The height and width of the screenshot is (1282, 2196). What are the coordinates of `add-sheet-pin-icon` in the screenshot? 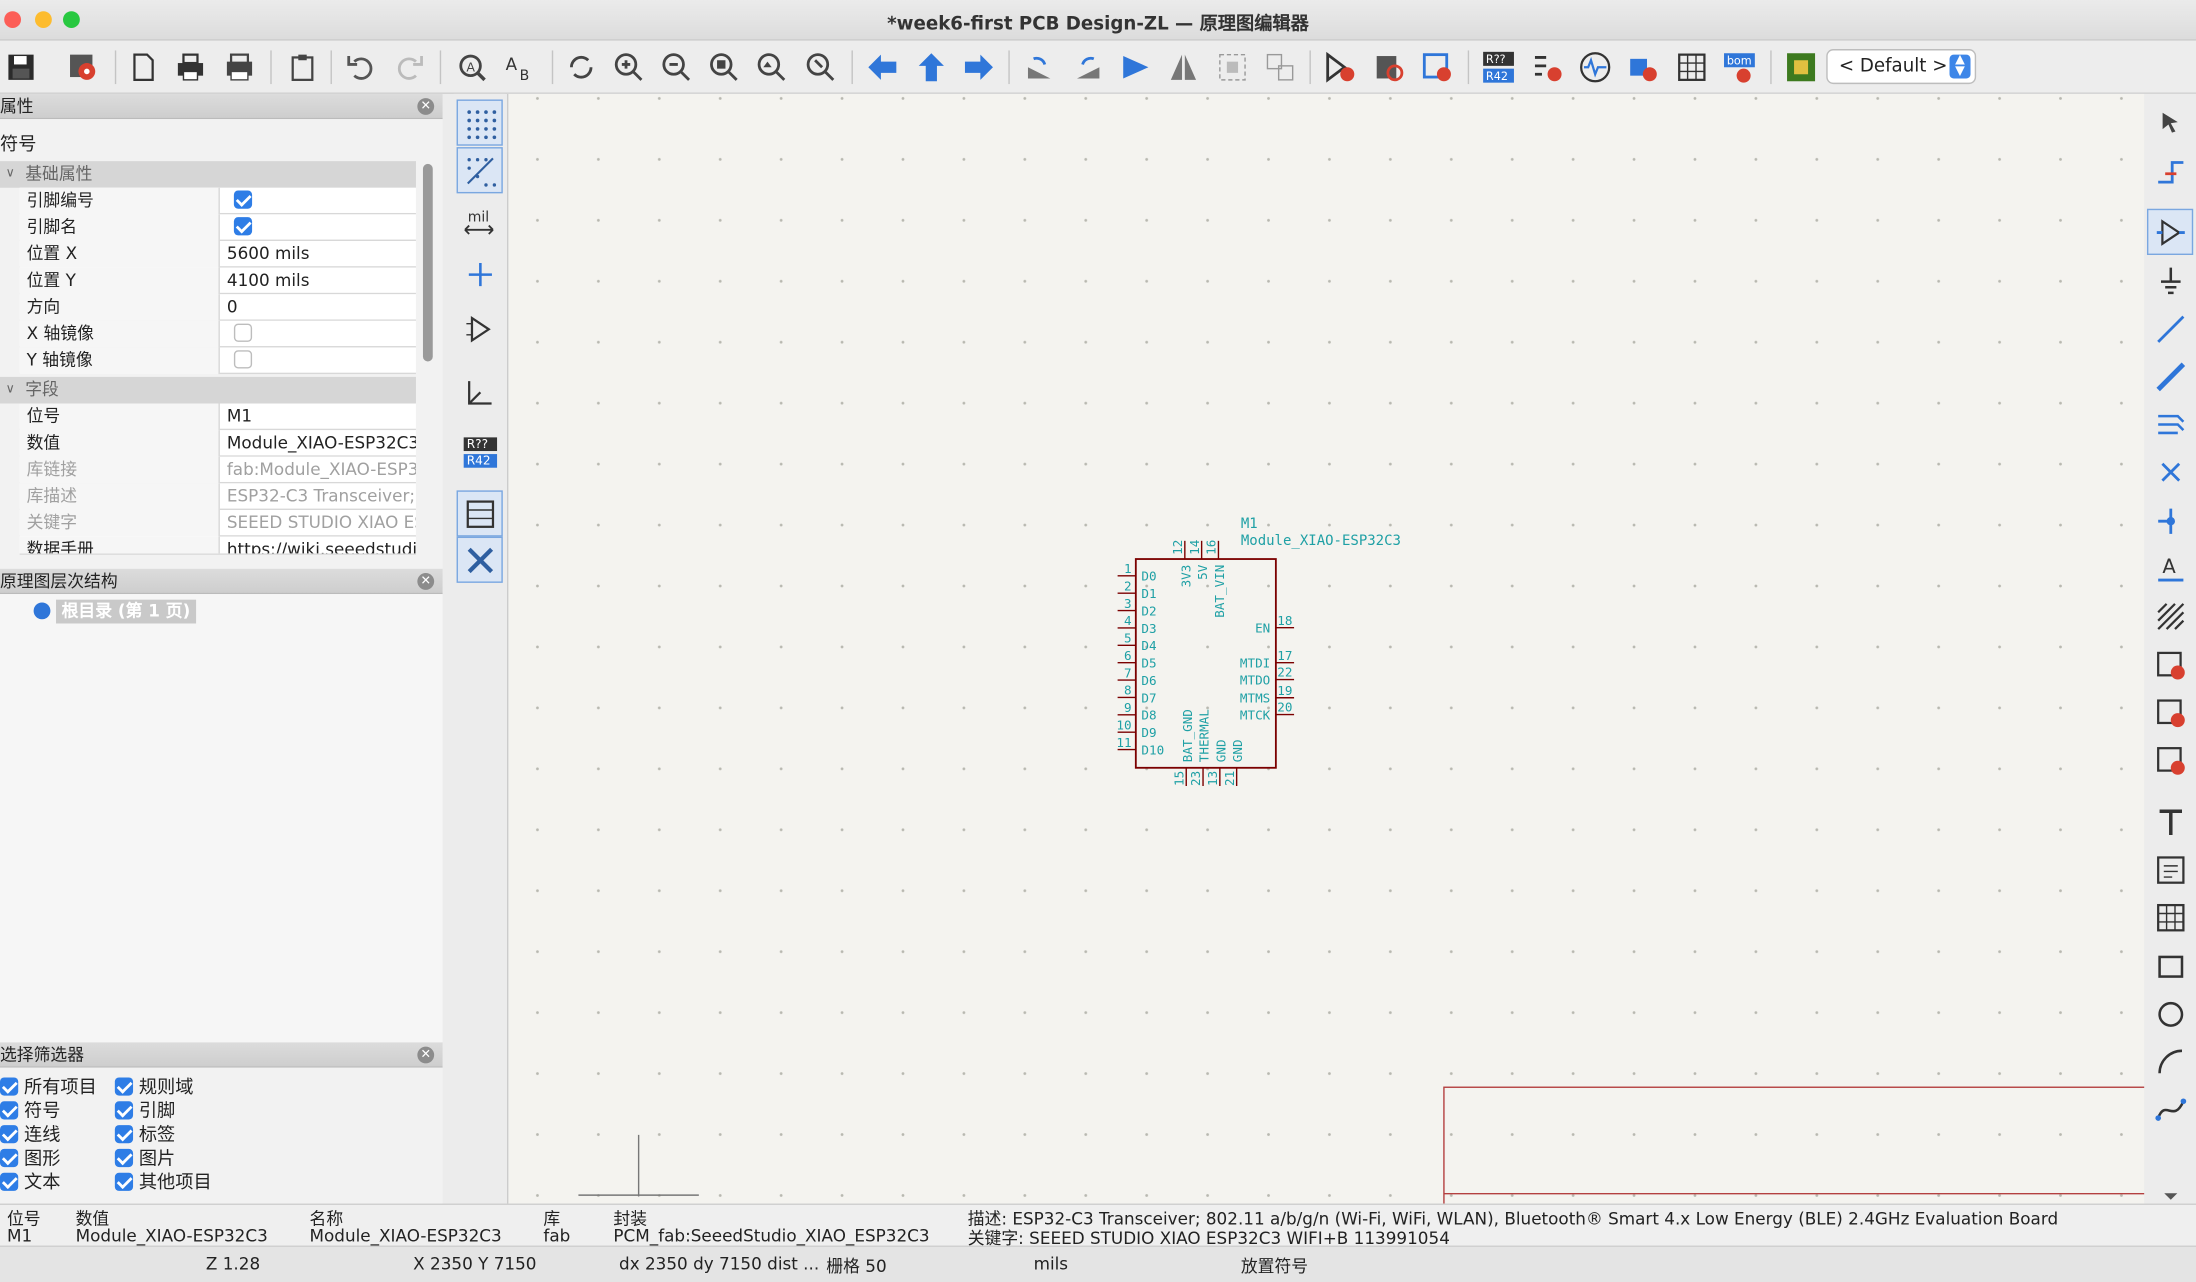 It's located at (2170, 665).